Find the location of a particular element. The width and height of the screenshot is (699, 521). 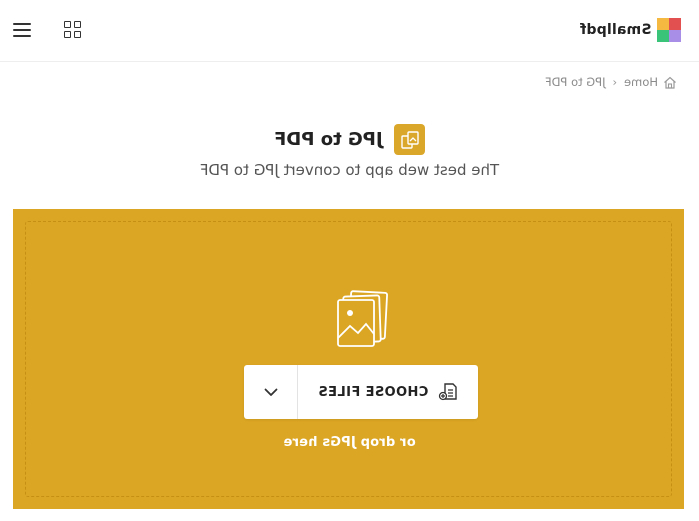

choose-files-button: CHOOSE FILES is located at coordinates (388, 392).